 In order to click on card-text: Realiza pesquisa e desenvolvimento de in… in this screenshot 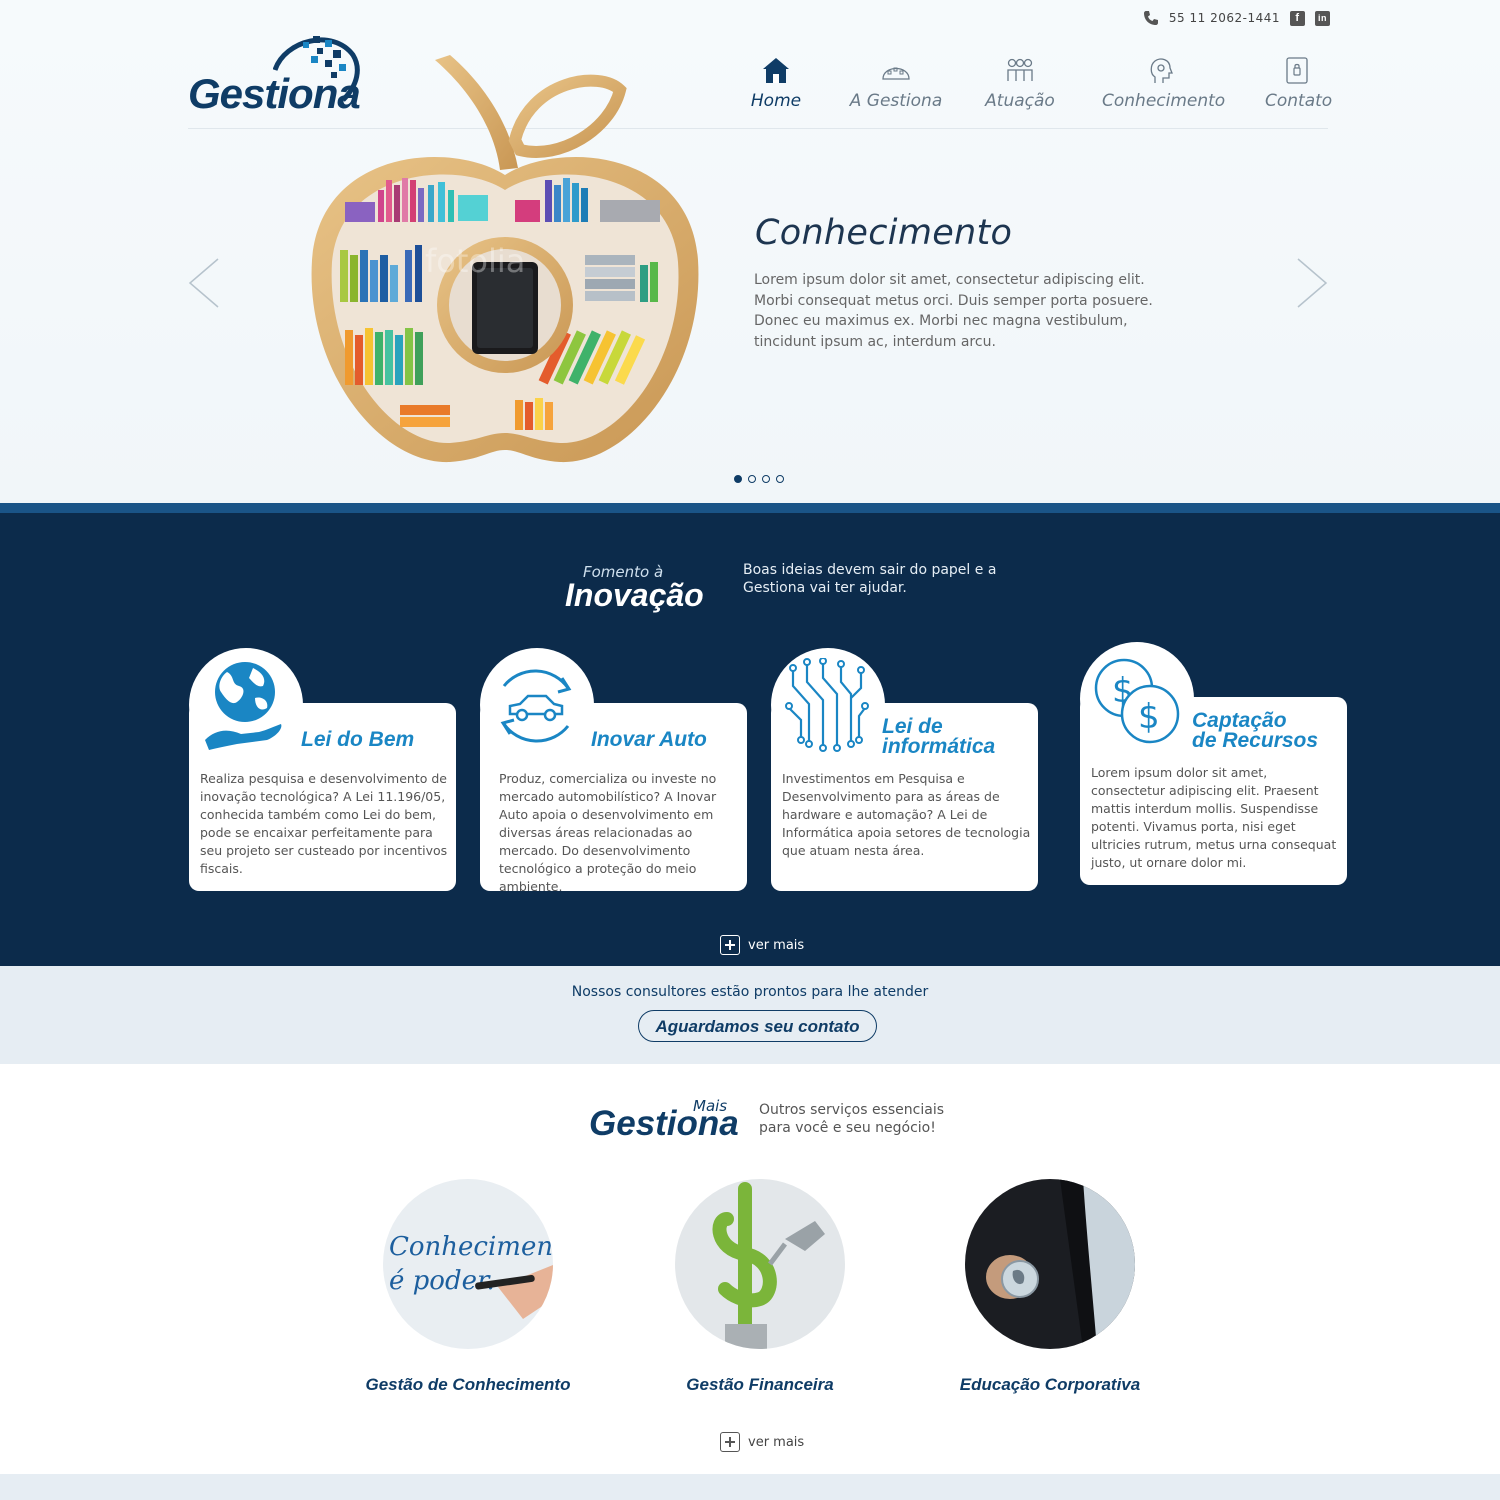, I will do `click(324, 823)`.